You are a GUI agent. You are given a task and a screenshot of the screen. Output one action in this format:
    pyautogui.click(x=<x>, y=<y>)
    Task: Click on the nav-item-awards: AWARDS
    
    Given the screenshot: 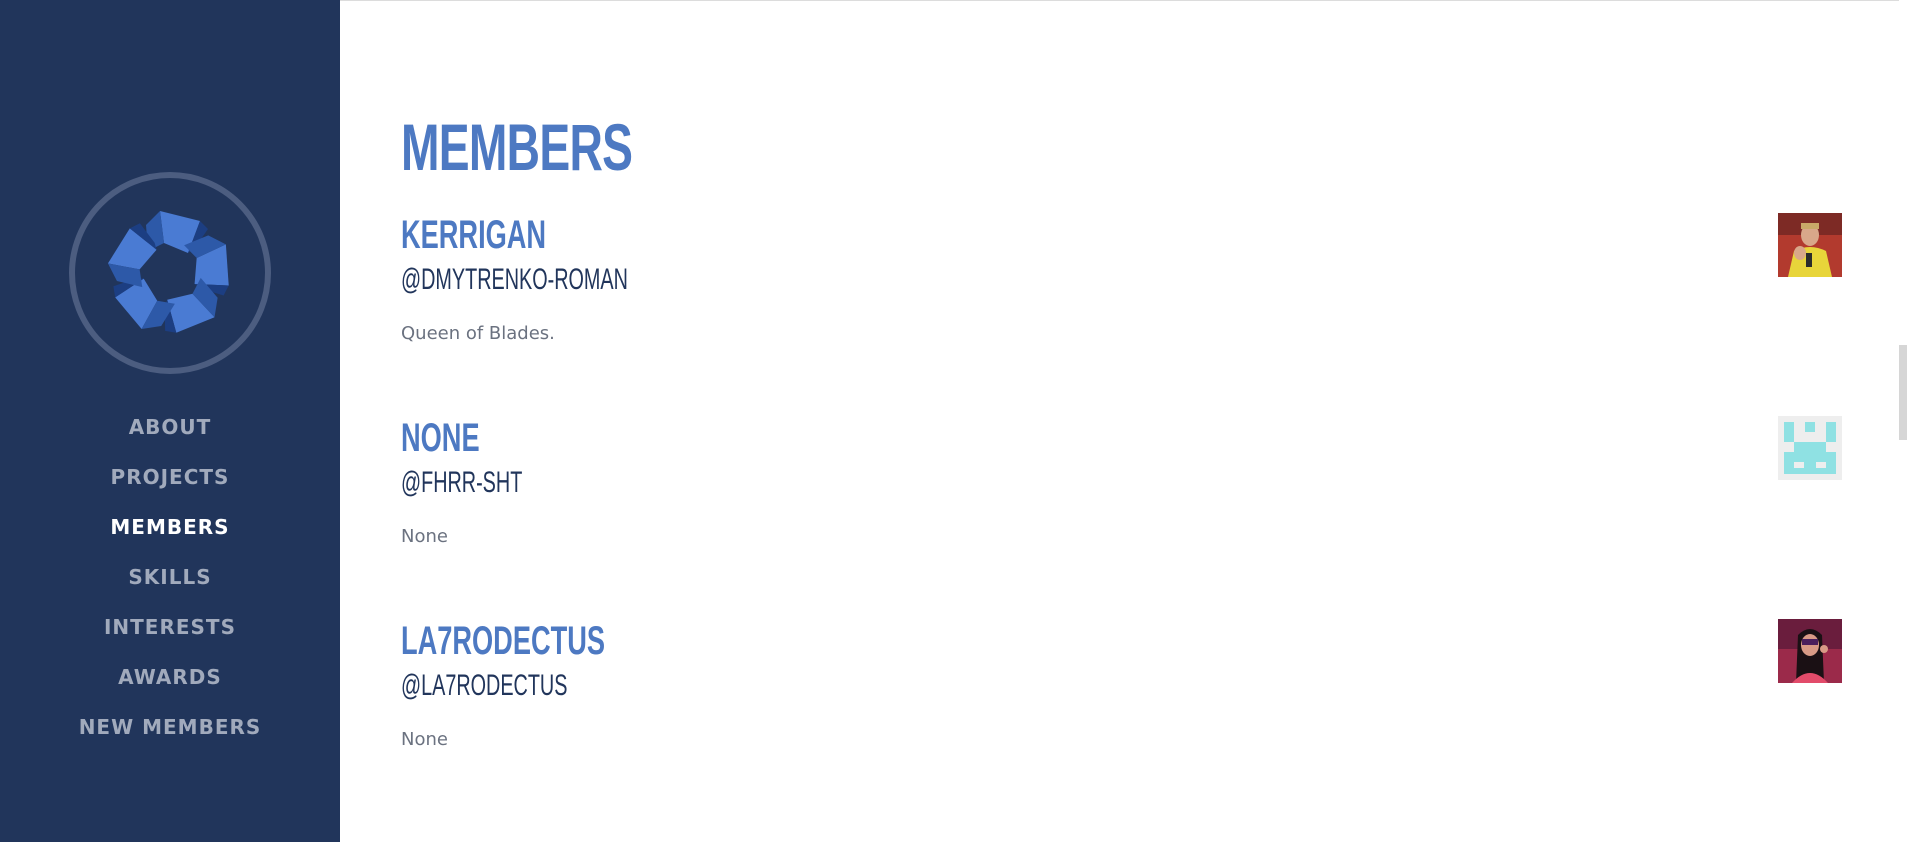 What is the action you would take?
    pyautogui.click(x=170, y=677)
    